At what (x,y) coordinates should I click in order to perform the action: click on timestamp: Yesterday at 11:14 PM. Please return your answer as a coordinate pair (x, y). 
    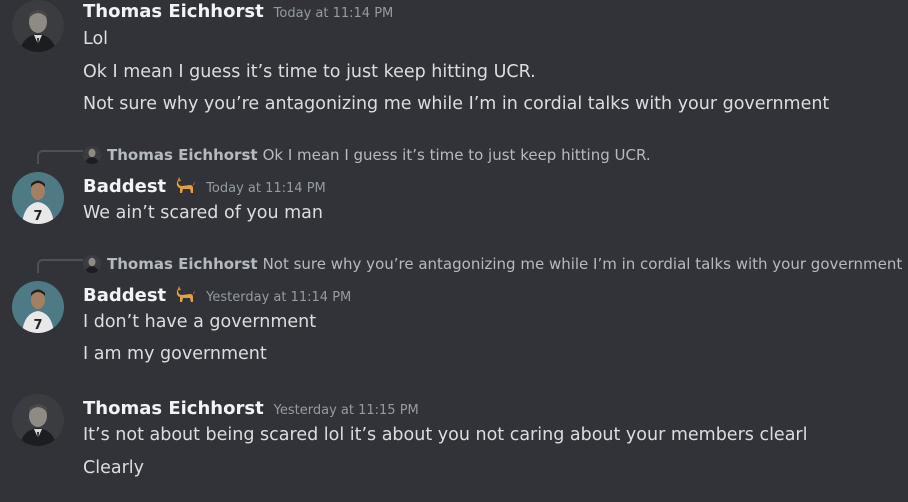
    Looking at the image, I should click on (278, 297).